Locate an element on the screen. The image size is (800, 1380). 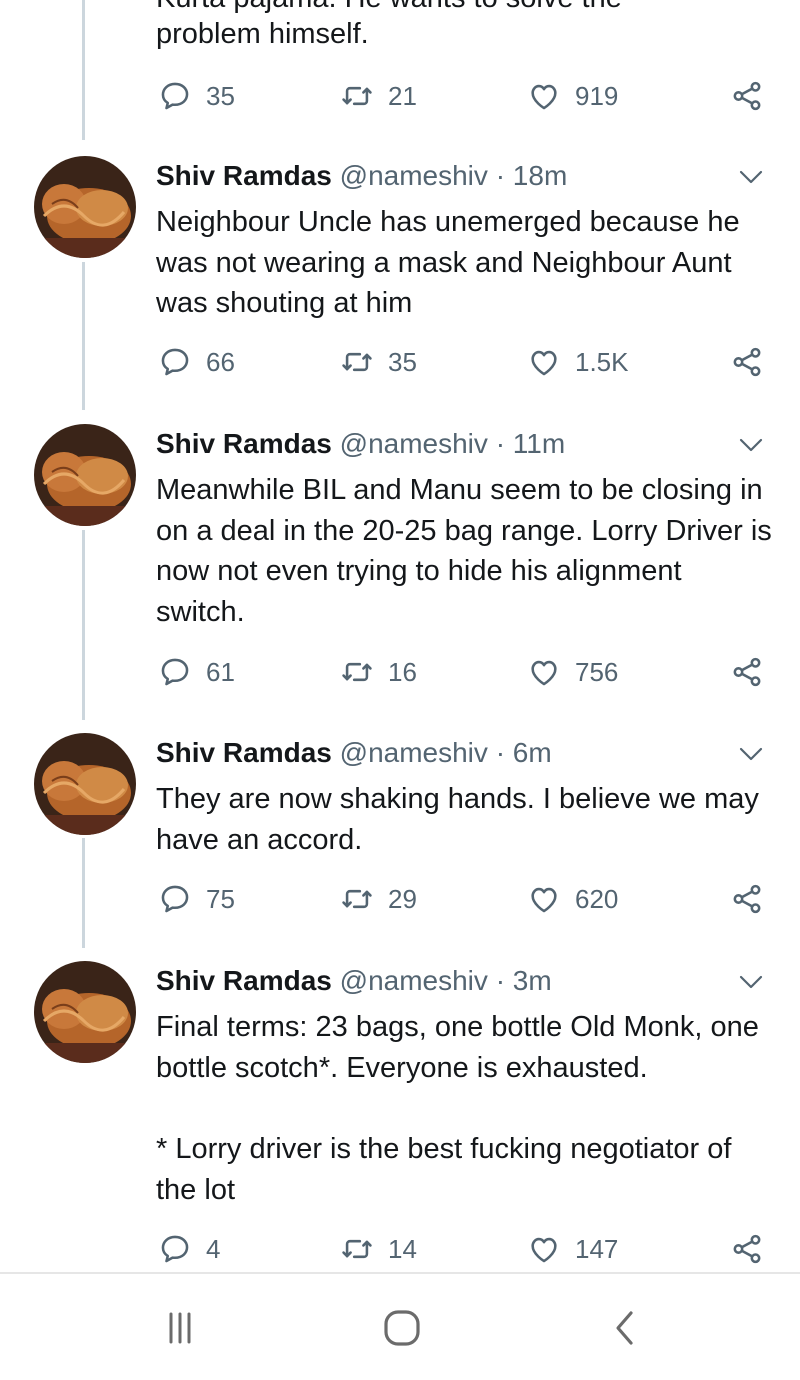
retweet-count: 16 is located at coordinates (402, 671).